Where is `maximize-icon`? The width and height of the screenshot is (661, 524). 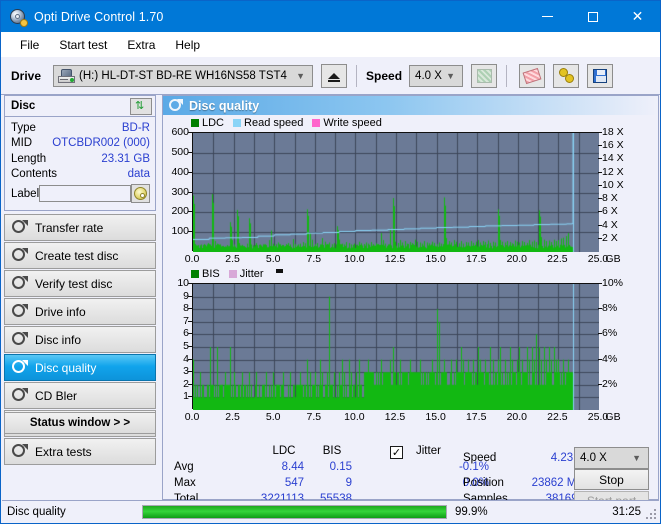 maximize-icon is located at coordinates (592, 16).